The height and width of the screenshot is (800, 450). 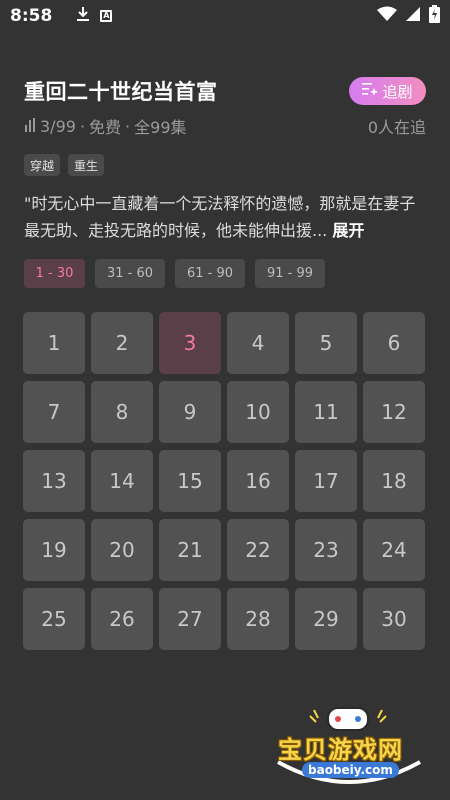 What do you see at coordinates (394, 481) in the screenshot?
I see `episode-button: 18` at bounding box center [394, 481].